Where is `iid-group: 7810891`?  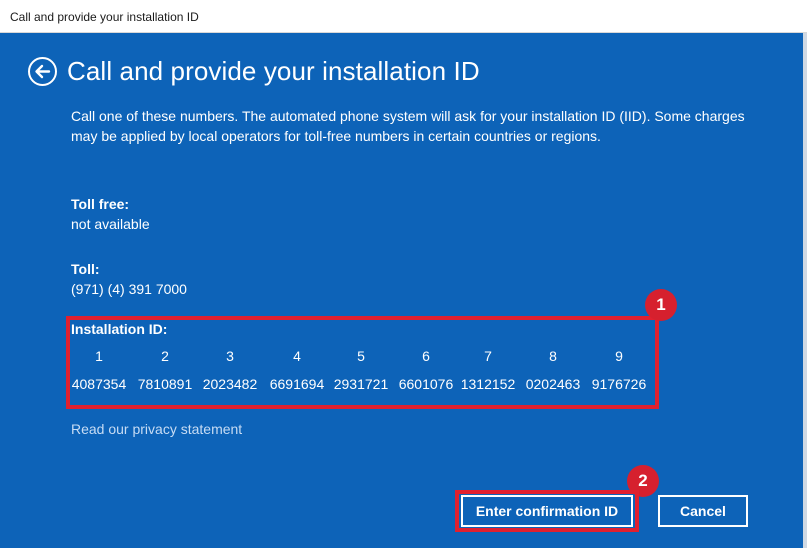 iid-group: 7810891 is located at coordinates (165, 384).